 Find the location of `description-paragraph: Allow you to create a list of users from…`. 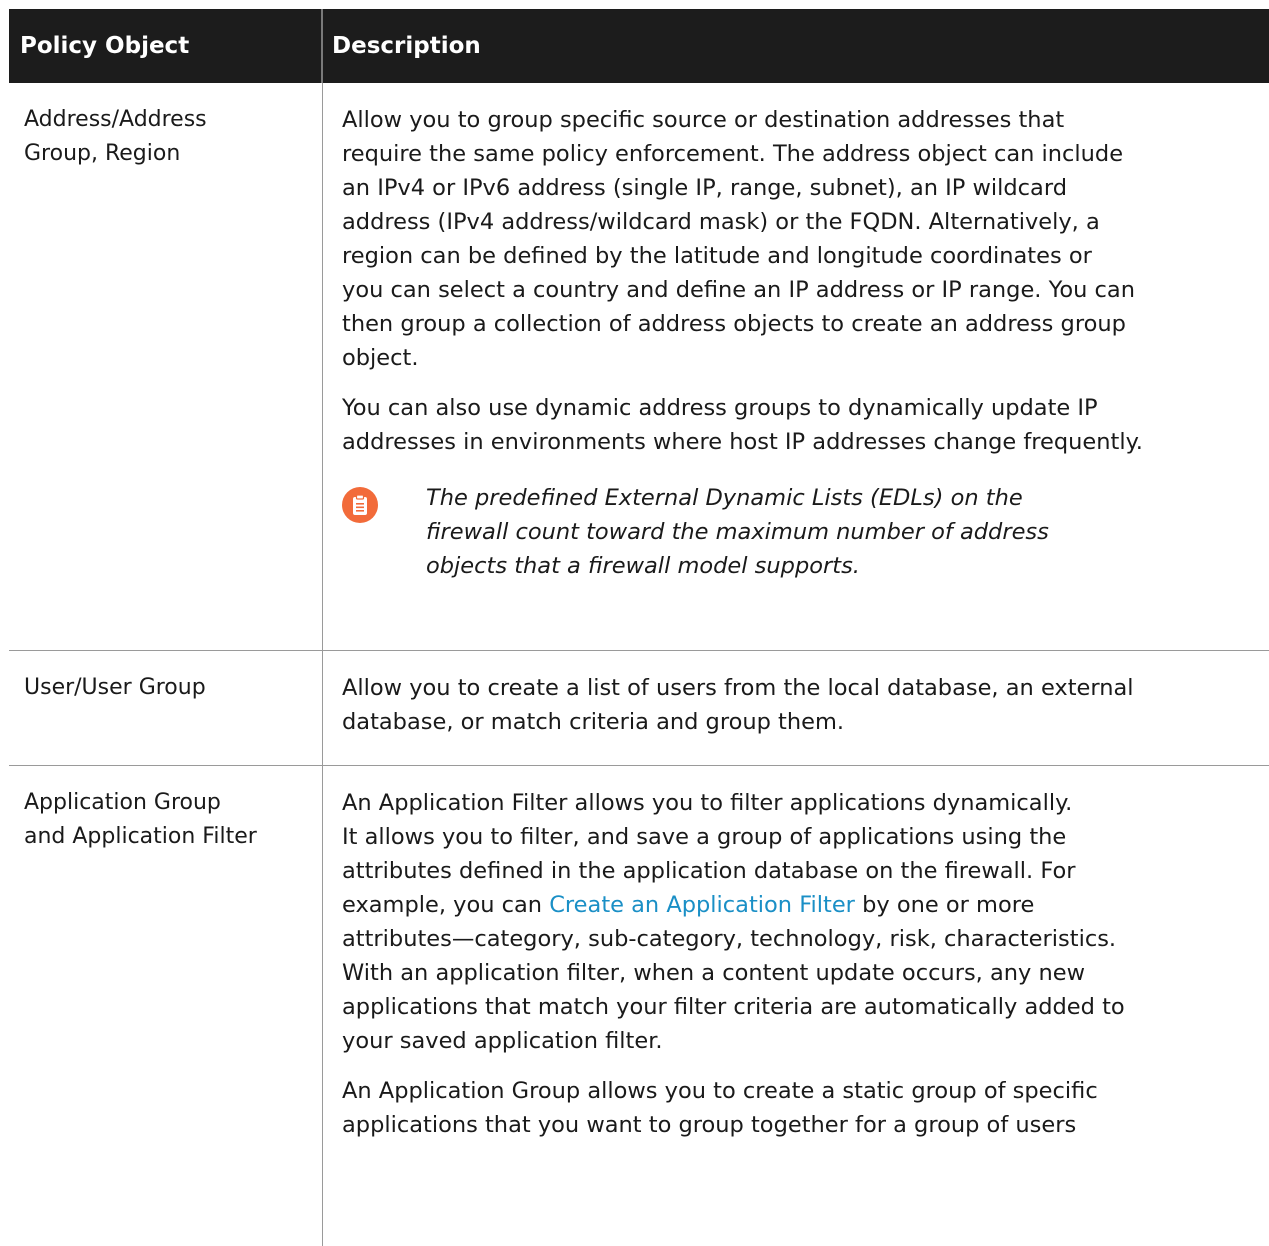

description-paragraph: Allow you to create a list of users from… is located at coordinates (738, 705).